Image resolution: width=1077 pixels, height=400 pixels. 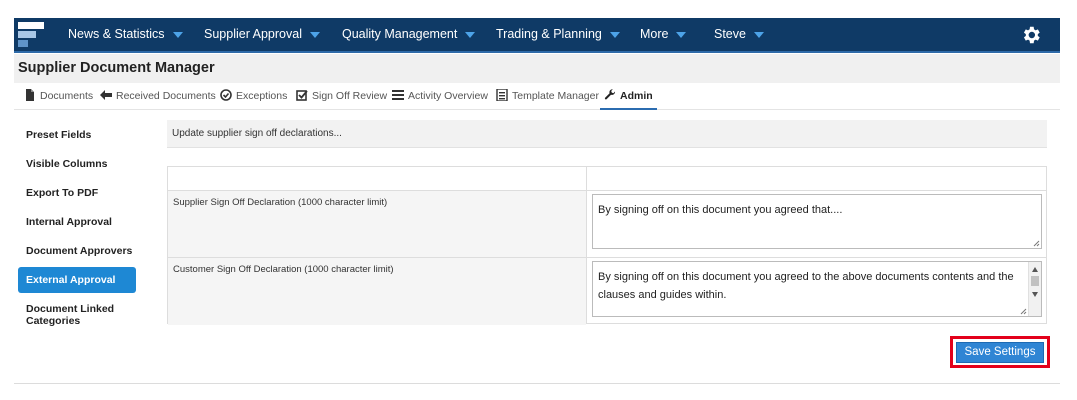 What do you see at coordinates (116, 68) in the screenshot?
I see `page-title: Supplier Document Manager` at bounding box center [116, 68].